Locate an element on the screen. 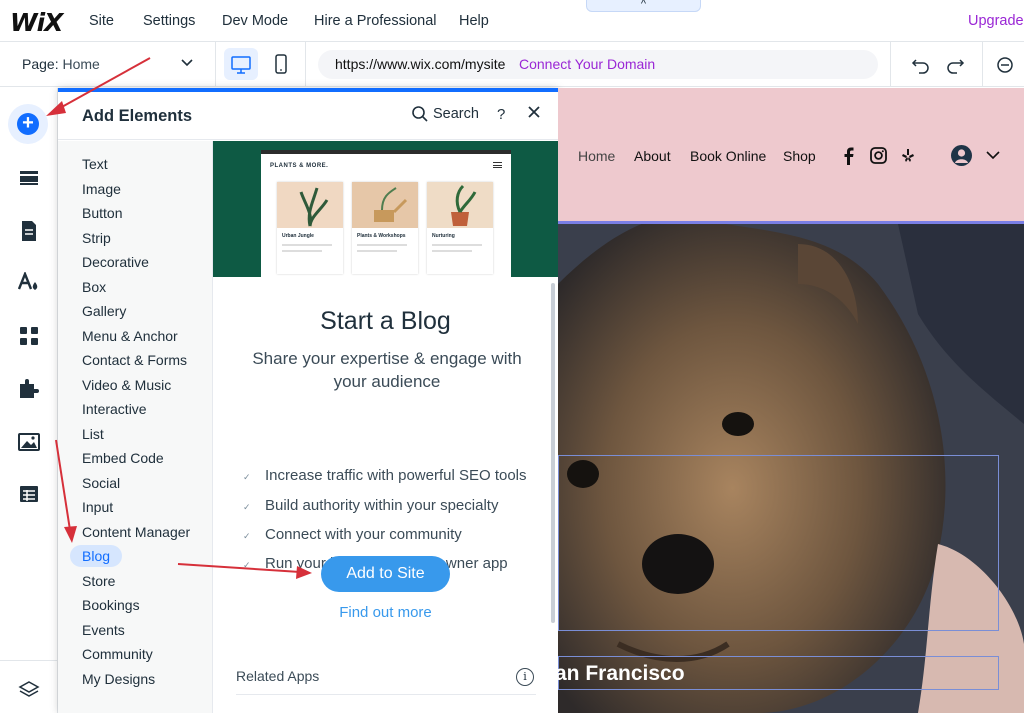 The height and width of the screenshot is (713, 1024). redo-icon is located at coordinates (955, 65).